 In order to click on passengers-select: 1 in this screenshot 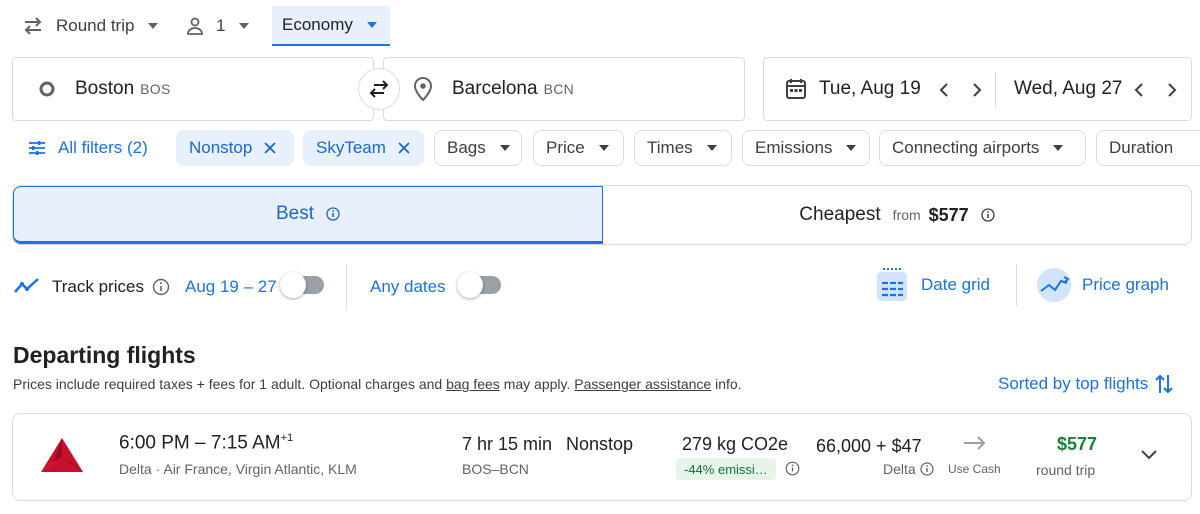, I will do `click(218, 26)`.